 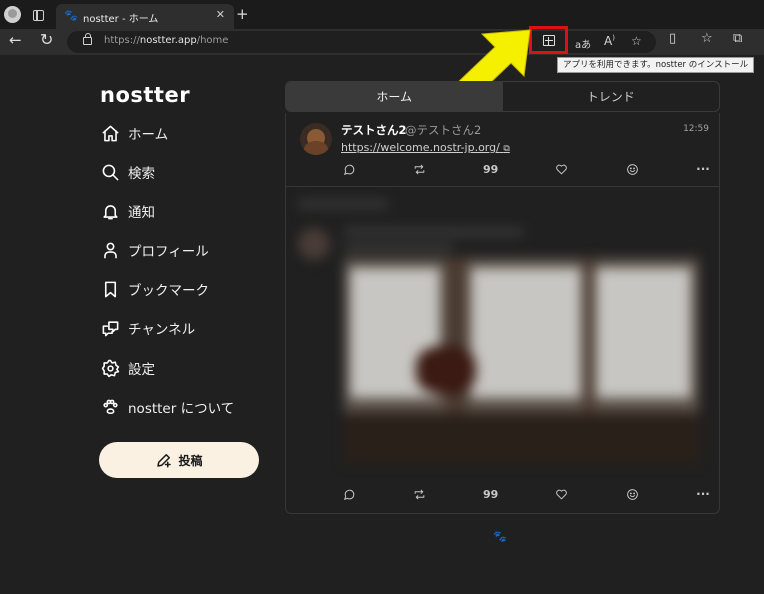 What do you see at coordinates (121, 19) in the screenshot?
I see `tab-title: nostter - ホーム` at bounding box center [121, 19].